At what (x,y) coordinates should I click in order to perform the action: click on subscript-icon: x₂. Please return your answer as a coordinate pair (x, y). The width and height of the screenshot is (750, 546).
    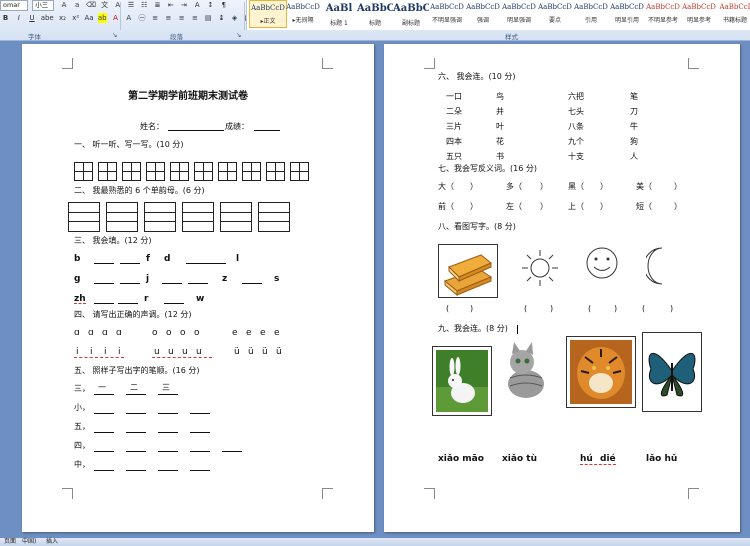
    Looking at the image, I should click on (62, 18).